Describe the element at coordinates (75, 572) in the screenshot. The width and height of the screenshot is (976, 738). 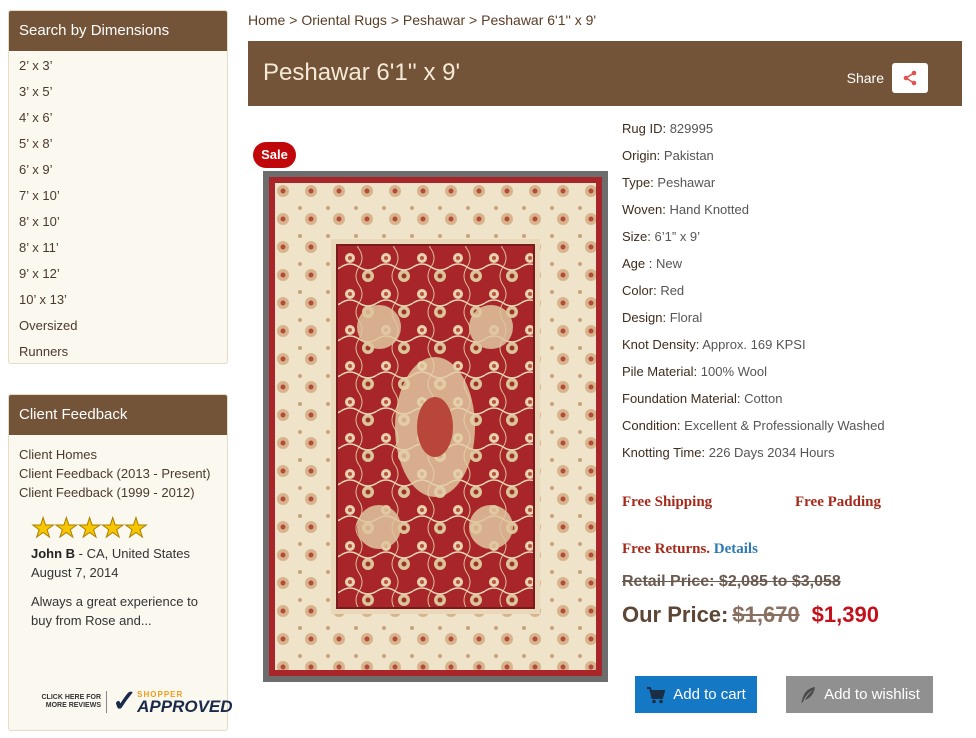
I see `review-date: August 7, 2014` at that location.